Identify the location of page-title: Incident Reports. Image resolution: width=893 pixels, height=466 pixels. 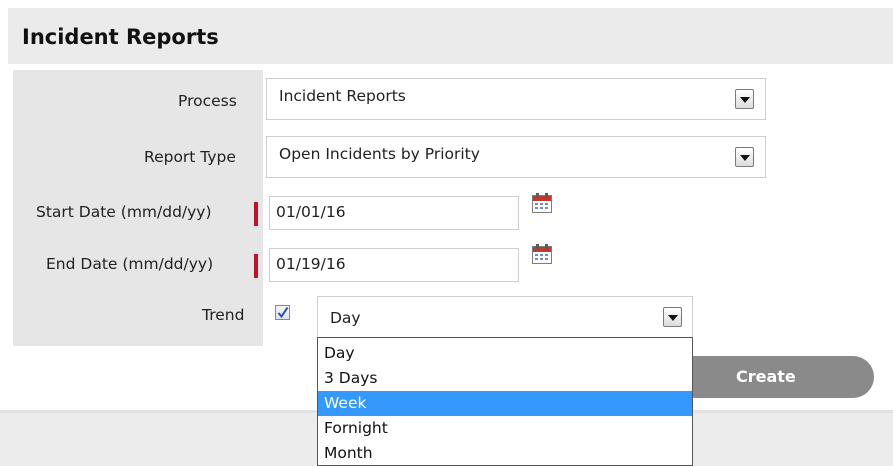
(120, 37).